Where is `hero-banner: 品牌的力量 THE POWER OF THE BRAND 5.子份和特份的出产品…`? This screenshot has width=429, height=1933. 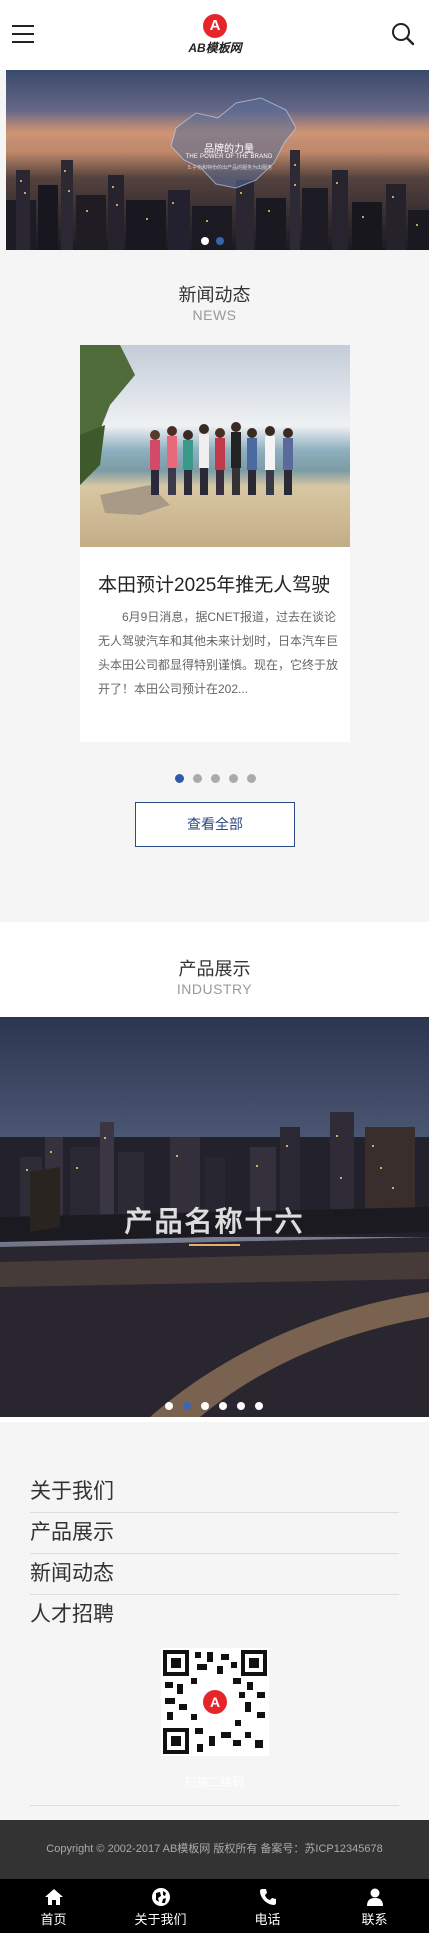 hero-banner: 品牌的力量 THE POWER OF THE BRAND 5.子份和特份的出产品… is located at coordinates (217, 160).